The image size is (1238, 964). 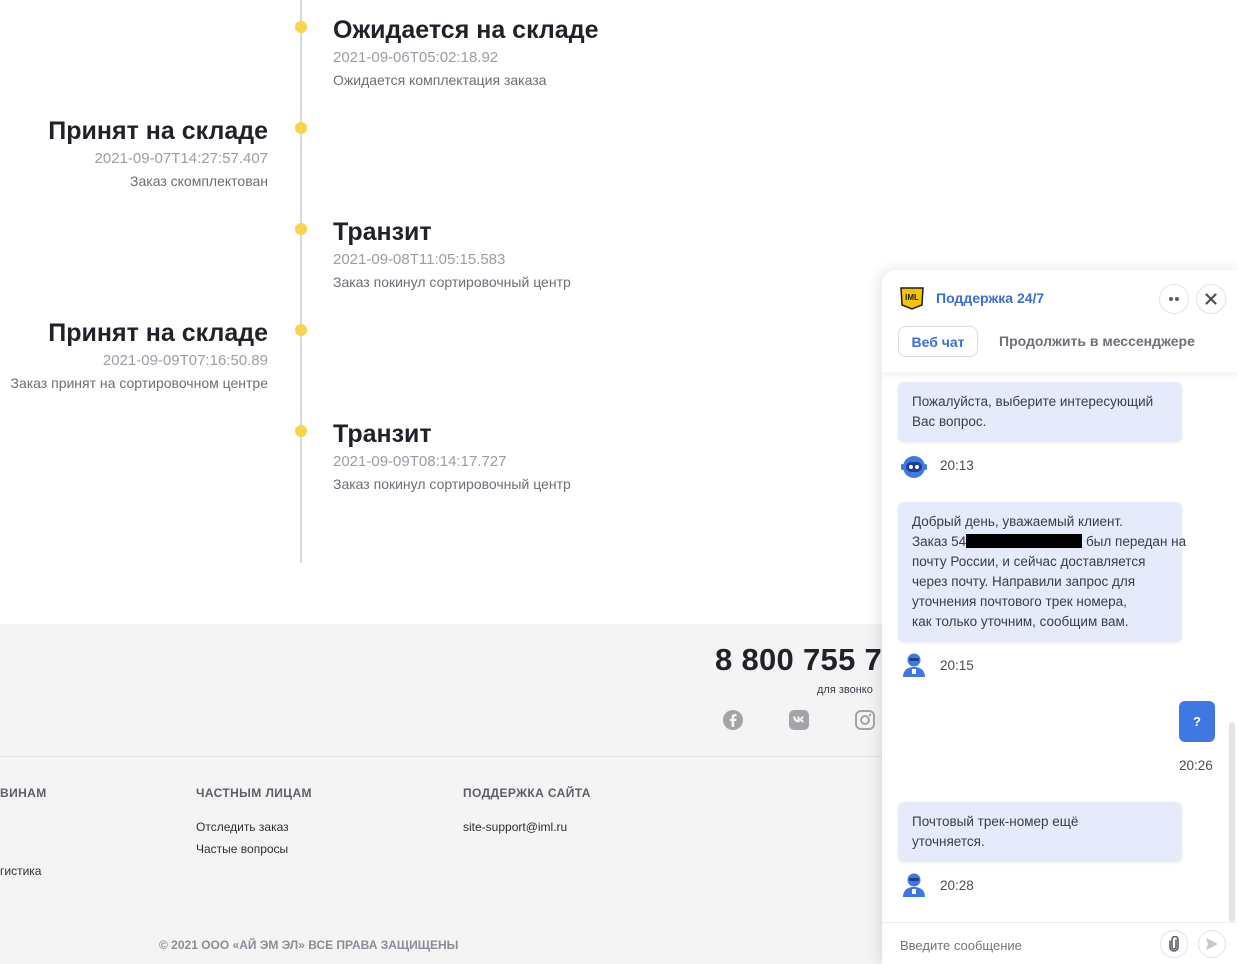 I want to click on message-line: Вас вопрос., so click(x=949, y=421).